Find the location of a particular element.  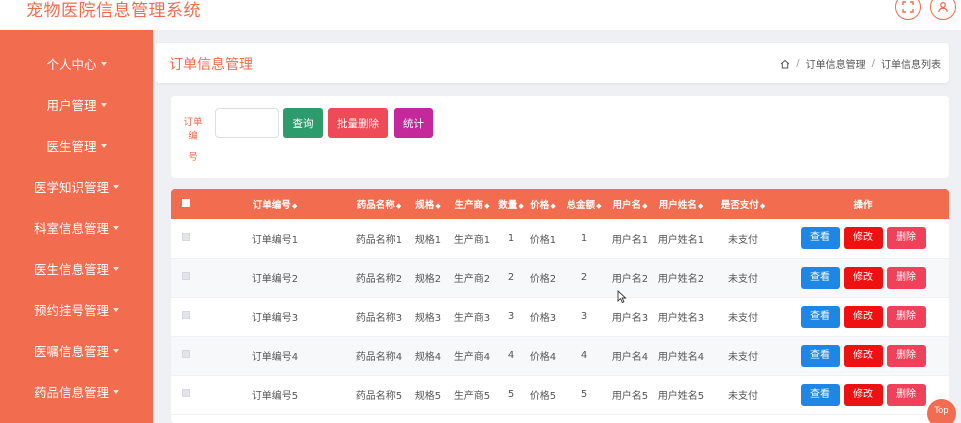

sidebar-item-doctor-info: 医生信息管理 is located at coordinates (76, 268).